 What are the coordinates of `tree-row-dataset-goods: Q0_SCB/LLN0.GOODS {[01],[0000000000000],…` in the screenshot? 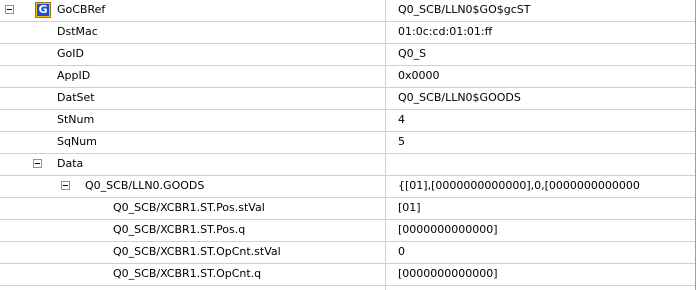 It's located at (347, 187).